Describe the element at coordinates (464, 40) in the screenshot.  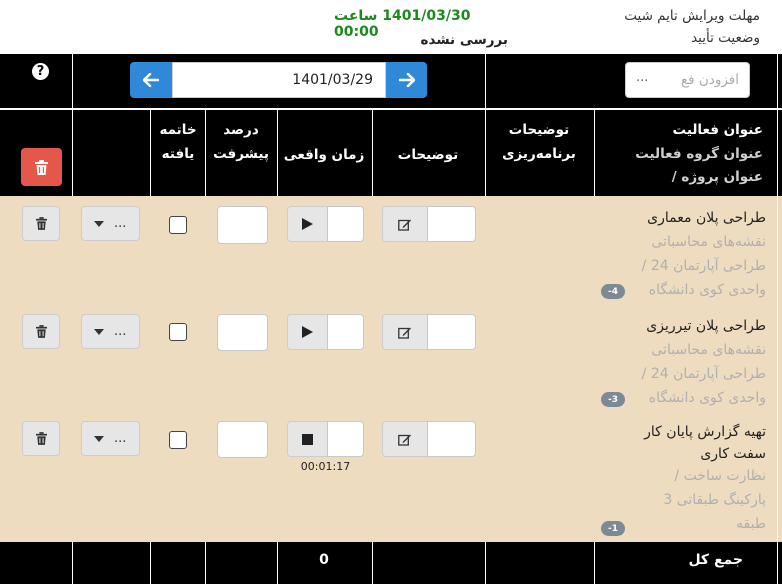
I see `approval-status-value: بررسی نشده` at that location.